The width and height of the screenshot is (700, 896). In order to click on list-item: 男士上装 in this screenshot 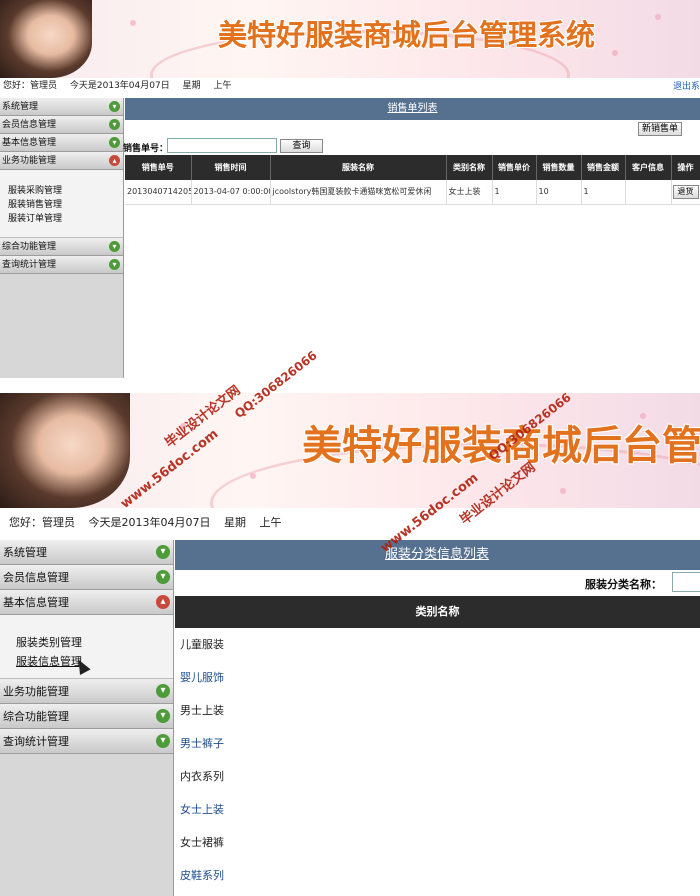, I will do `click(437, 710)`.